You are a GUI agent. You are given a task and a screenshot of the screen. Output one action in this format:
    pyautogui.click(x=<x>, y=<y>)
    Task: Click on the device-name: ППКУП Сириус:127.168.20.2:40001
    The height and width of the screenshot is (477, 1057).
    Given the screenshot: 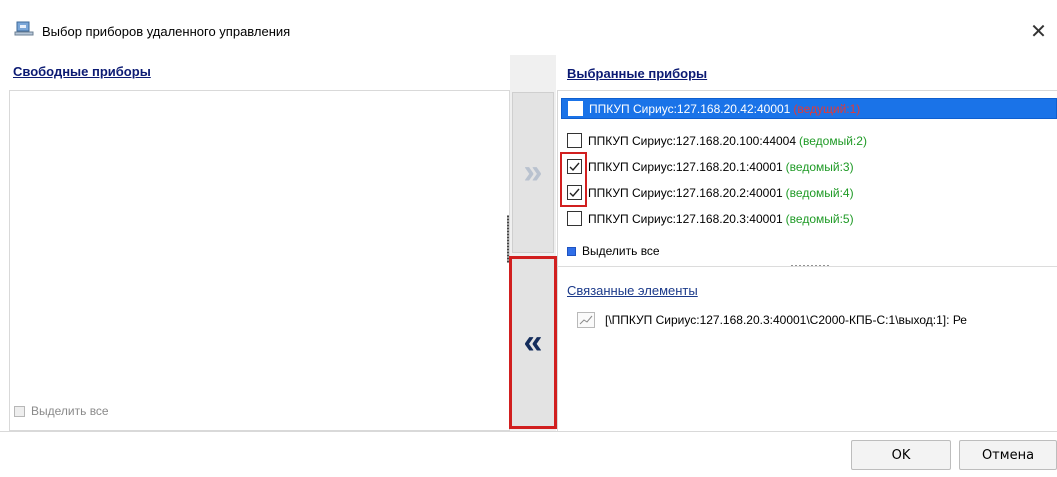 What is the action you would take?
    pyautogui.click(x=685, y=192)
    